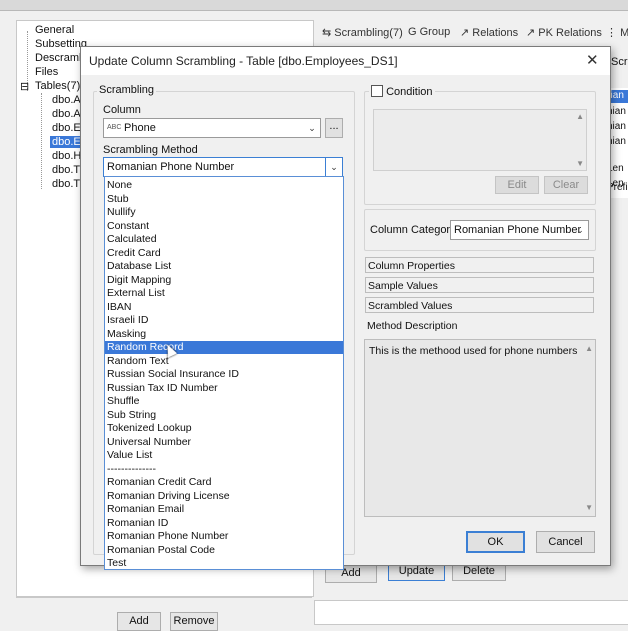  What do you see at coordinates (480, 140) in the screenshot?
I see `condition-textbox: ▲ ▼` at bounding box center [480, 140].